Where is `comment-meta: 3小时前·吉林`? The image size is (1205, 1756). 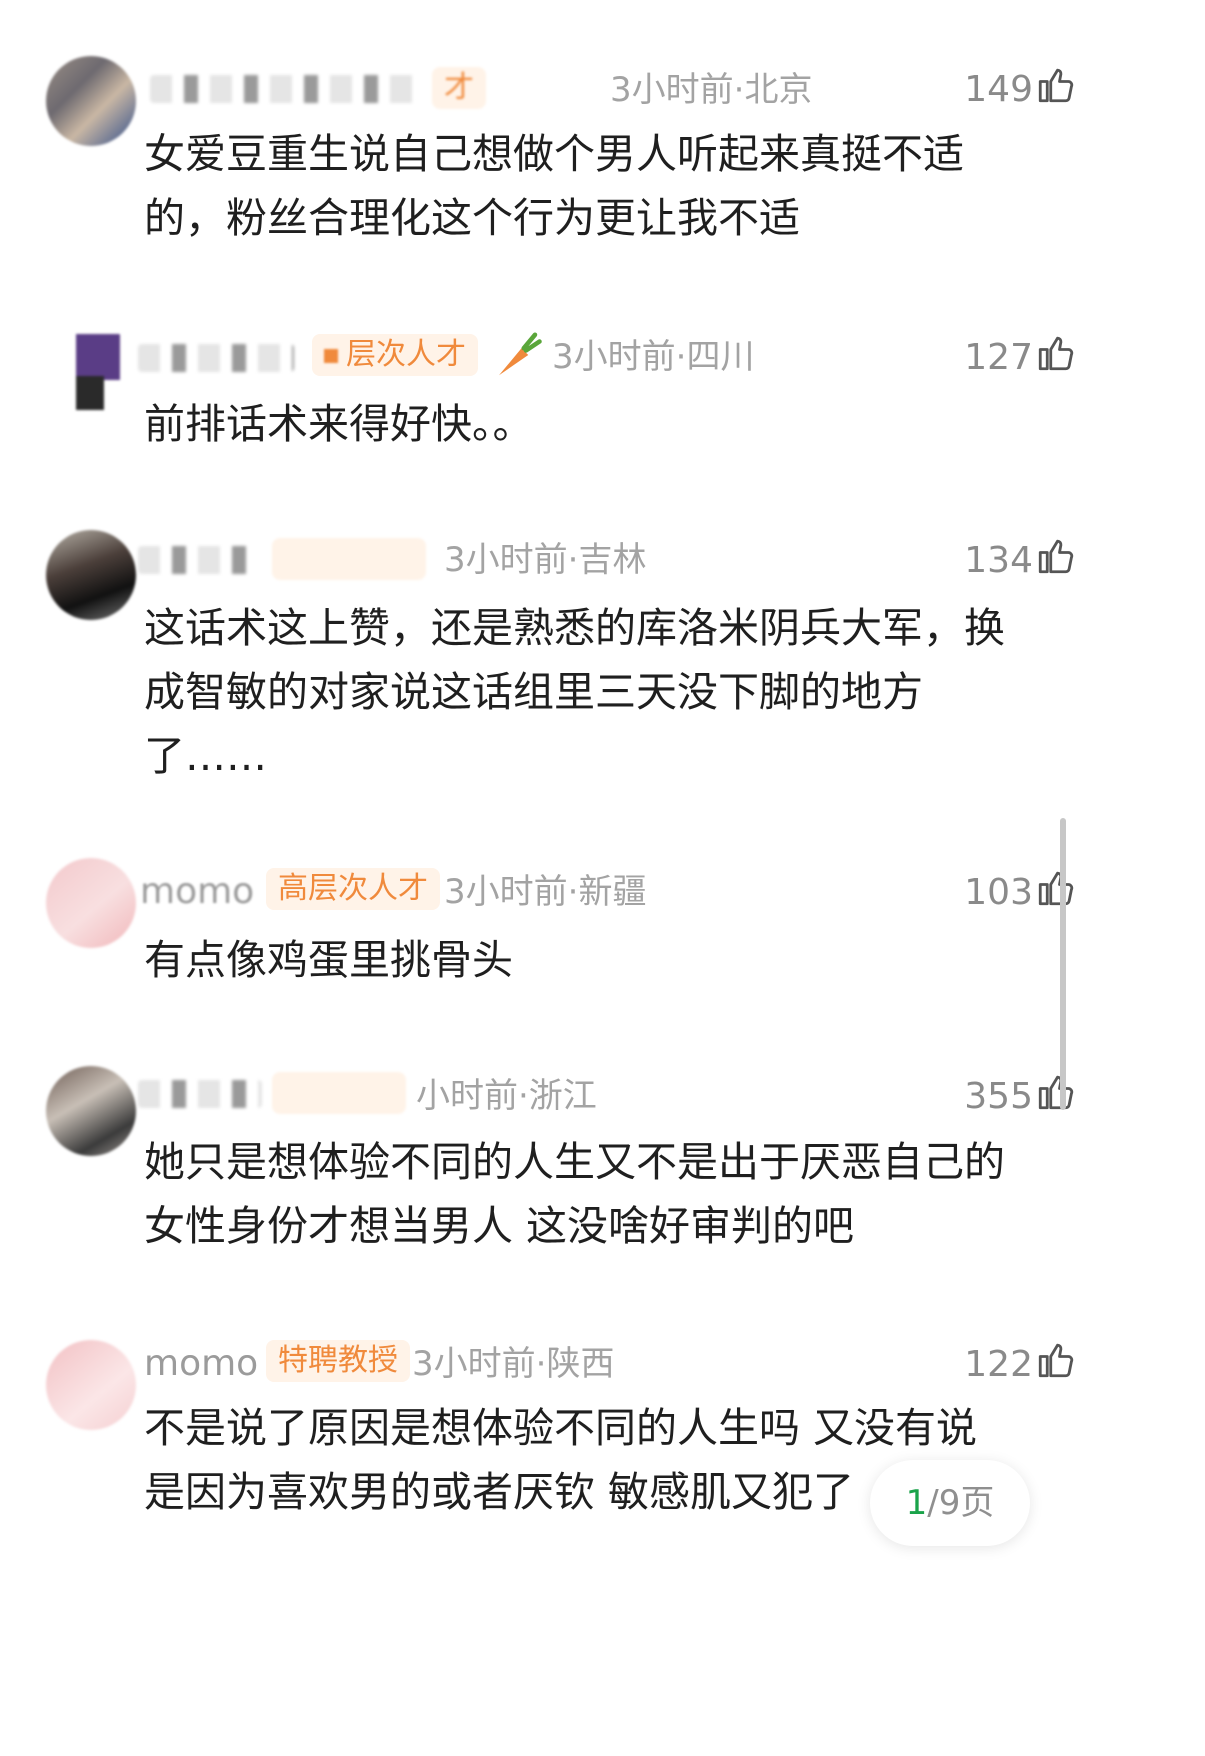 comment-meta: 3小时前·吉林 is located at coordinates (545, 560).